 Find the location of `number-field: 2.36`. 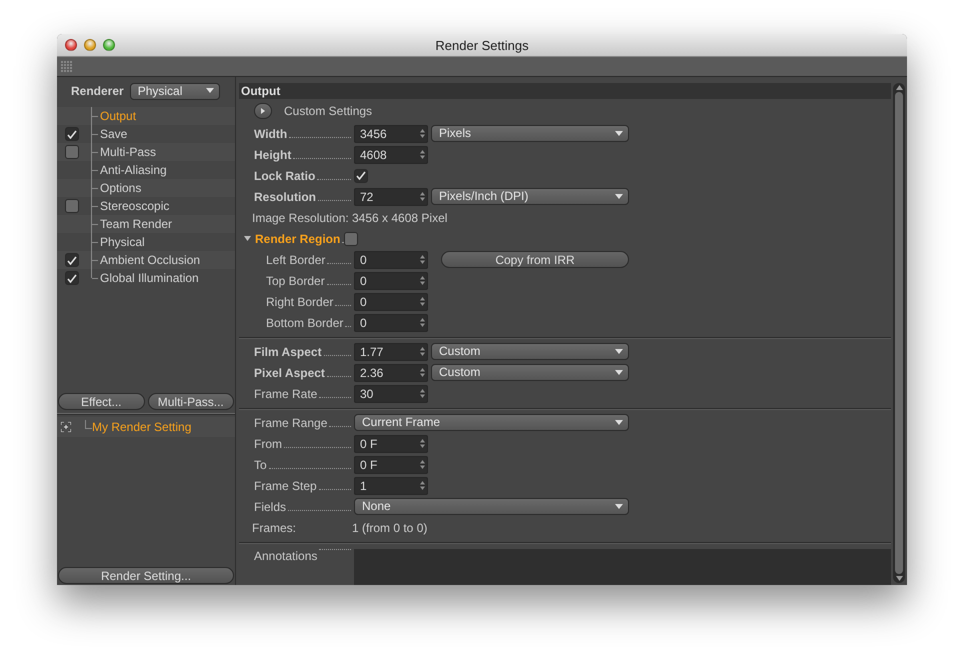

number-field: 2.36 is located at coordinates (391, 373).